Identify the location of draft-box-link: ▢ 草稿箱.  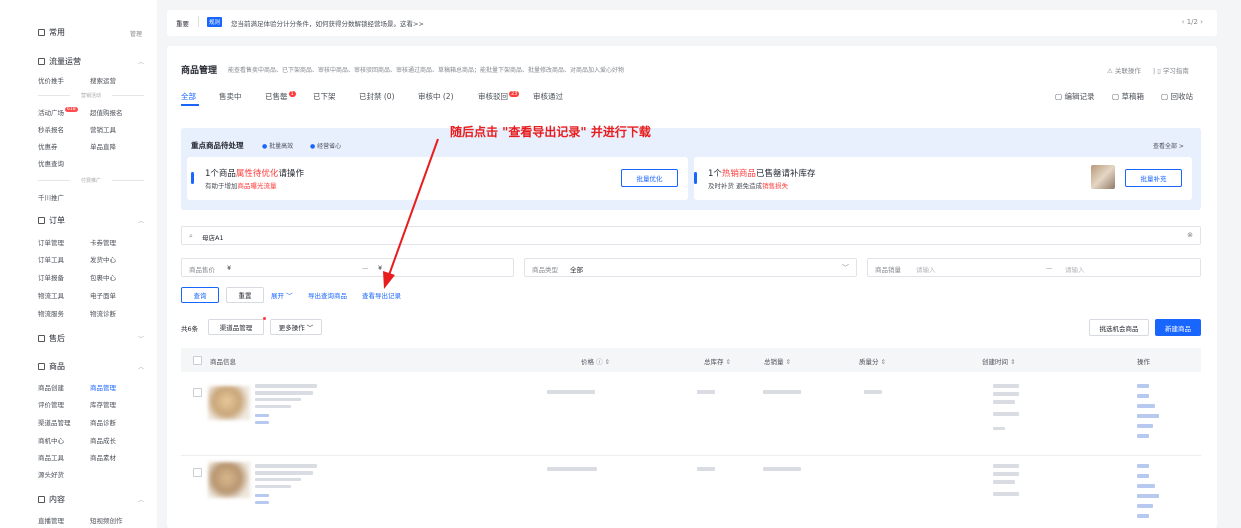
(1128, 96).